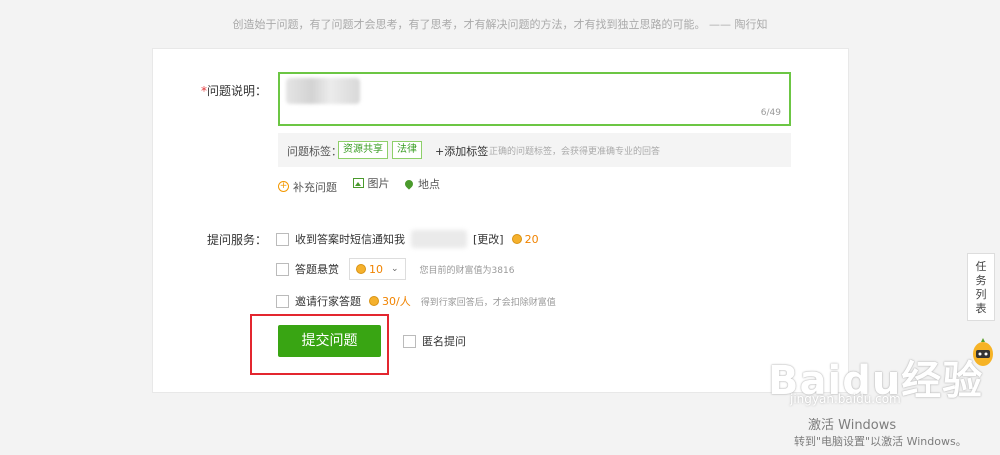 This screenshot has height=455, width=1000. I want to click on plus-circle-icon: +, so click(283, 186).